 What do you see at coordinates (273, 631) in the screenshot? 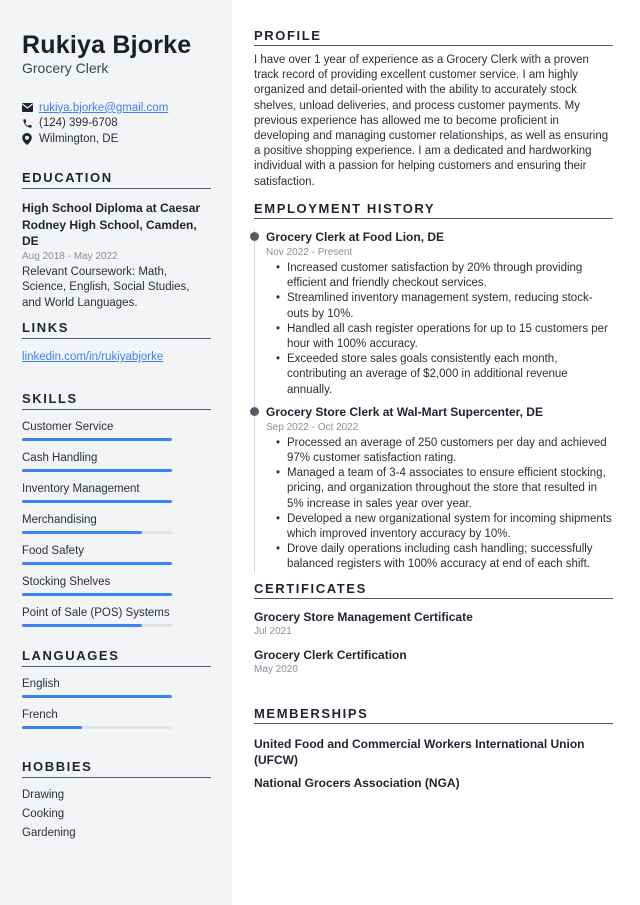
I see `certificate-date: Jul 2021` at bounding box center [273, 631].